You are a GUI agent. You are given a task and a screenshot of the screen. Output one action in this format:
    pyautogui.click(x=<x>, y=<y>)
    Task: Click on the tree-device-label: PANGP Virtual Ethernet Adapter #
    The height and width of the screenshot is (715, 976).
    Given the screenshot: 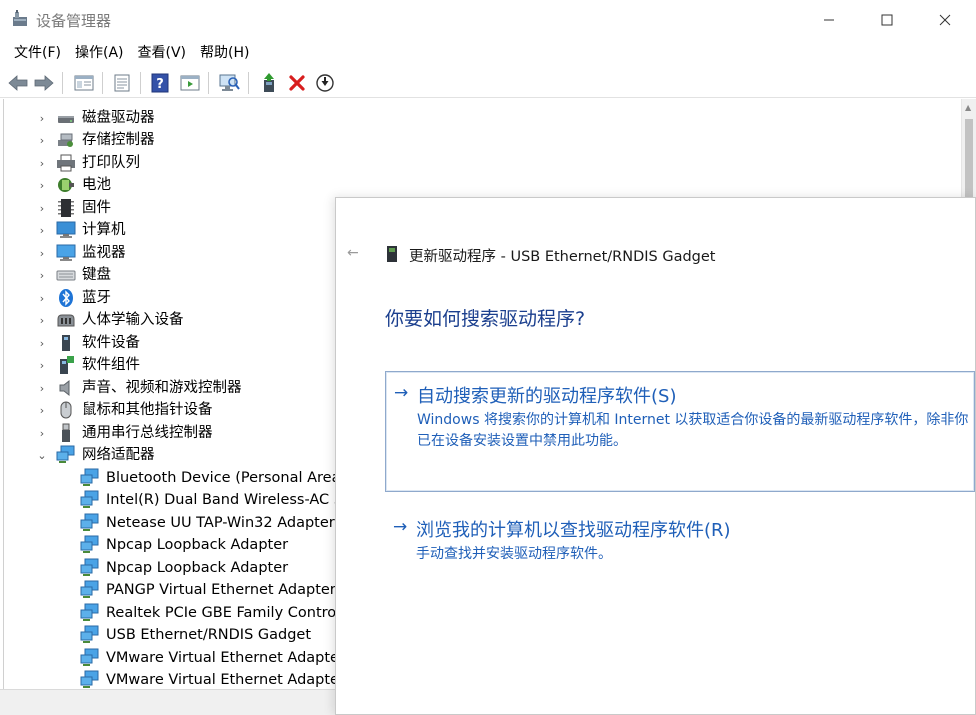 What is the action you would take?
    pyautogui.click(x=229, y=590)
    